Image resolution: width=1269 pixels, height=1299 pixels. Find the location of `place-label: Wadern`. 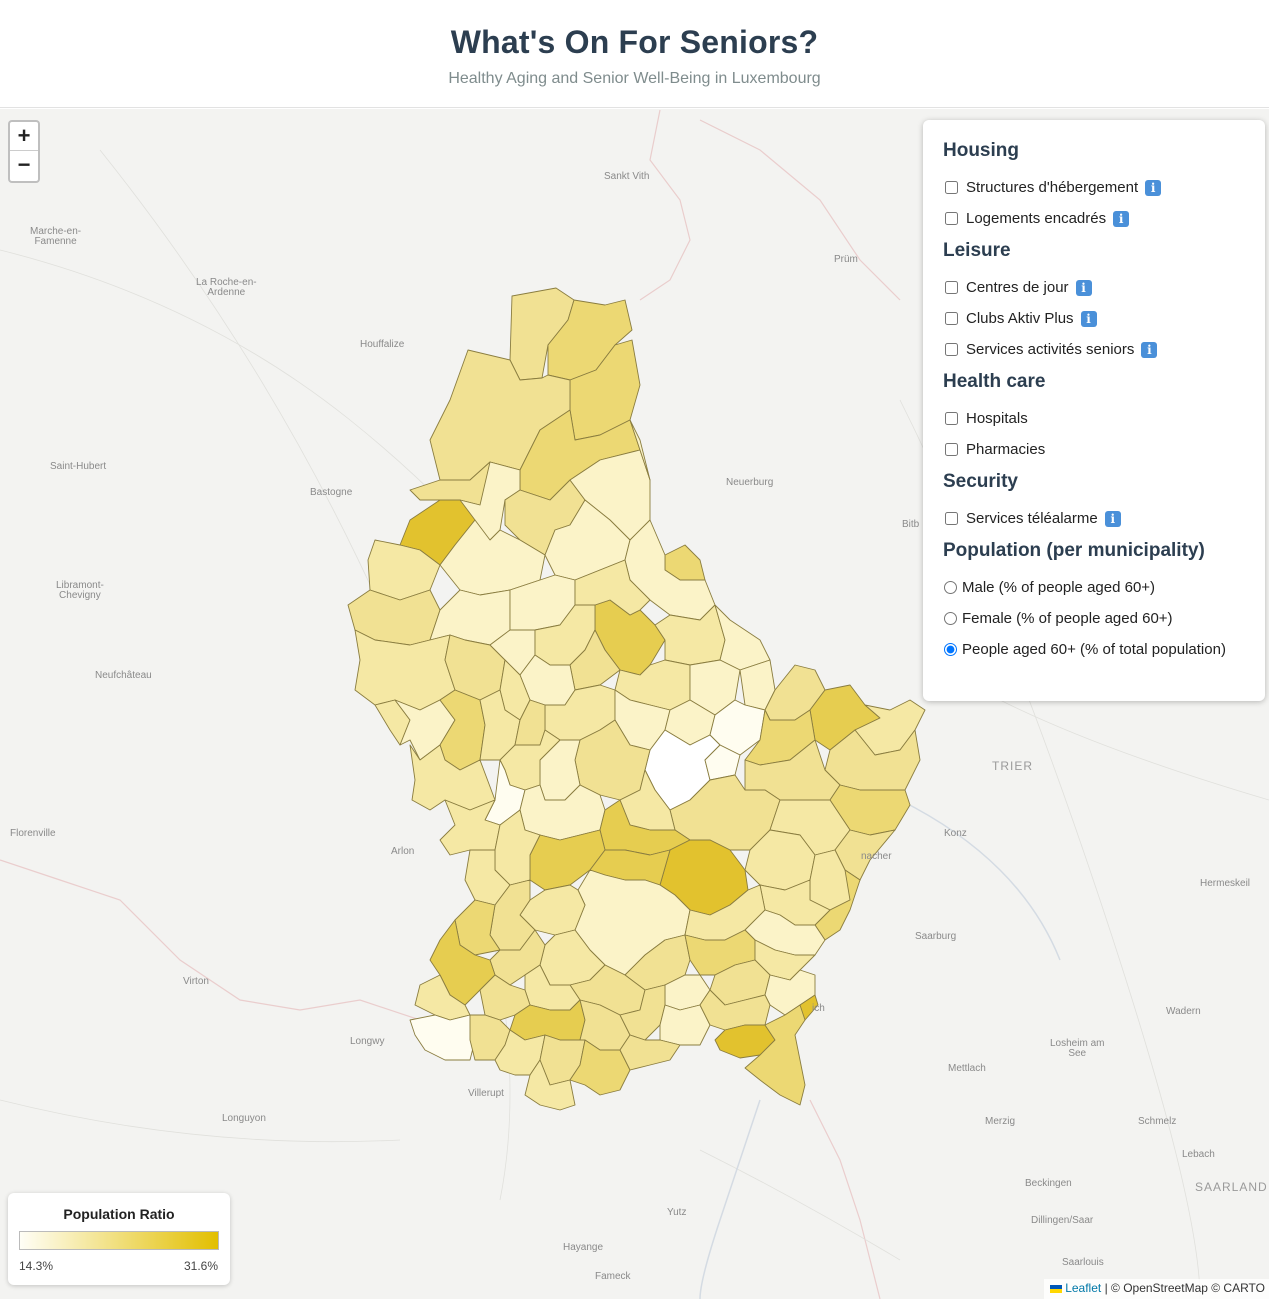

place-label: Wadern is located at coordinates (1183, 1011).